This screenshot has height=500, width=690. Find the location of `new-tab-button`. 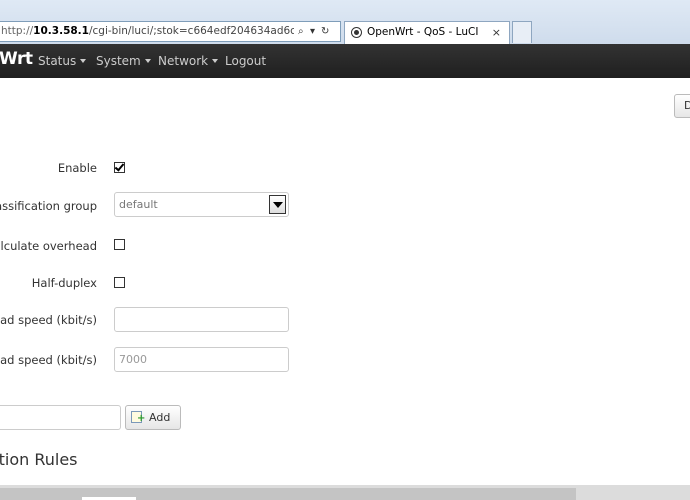

new-tab-button is located at coordinates (522, 32).